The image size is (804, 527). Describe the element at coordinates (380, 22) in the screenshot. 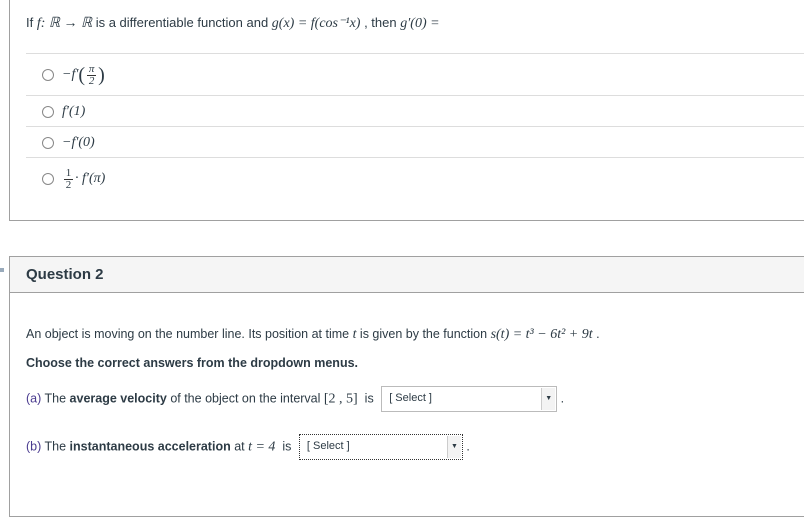

I see `text: , then` at that location.